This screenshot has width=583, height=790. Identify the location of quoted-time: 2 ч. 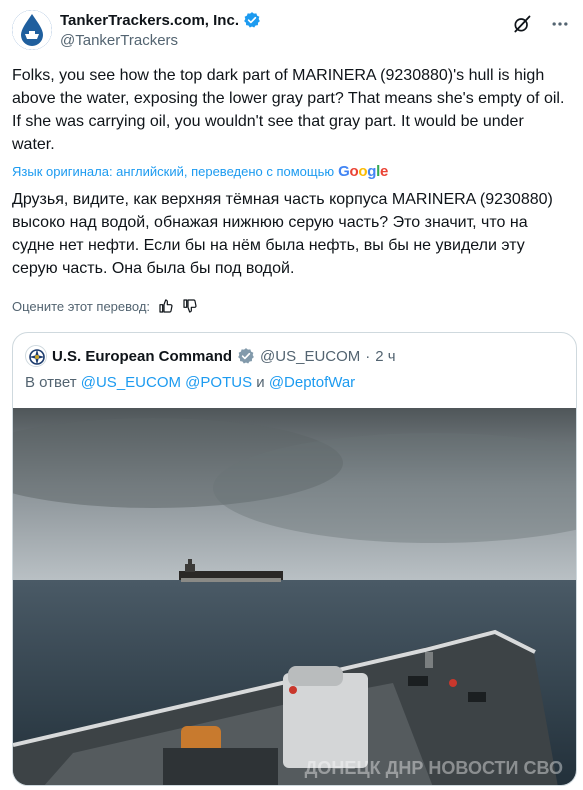
(385, 356).